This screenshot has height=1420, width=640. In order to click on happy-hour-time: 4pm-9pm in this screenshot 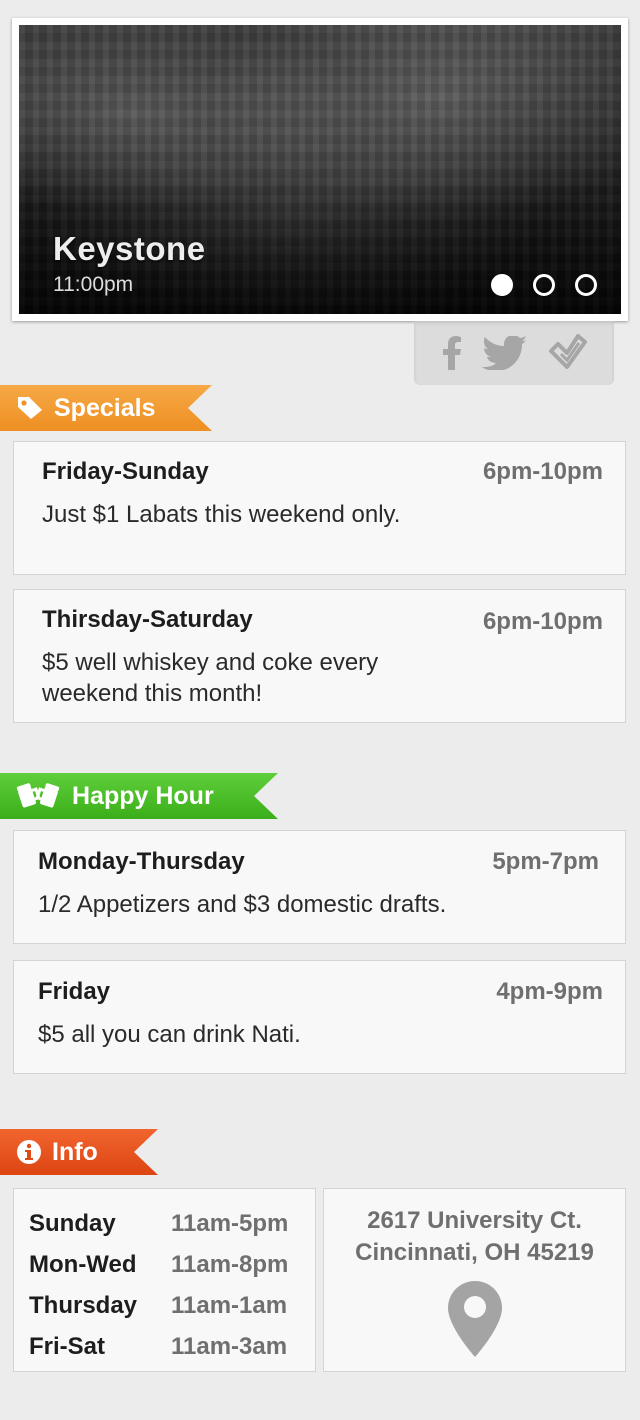, I will do `click(549, 991)`.